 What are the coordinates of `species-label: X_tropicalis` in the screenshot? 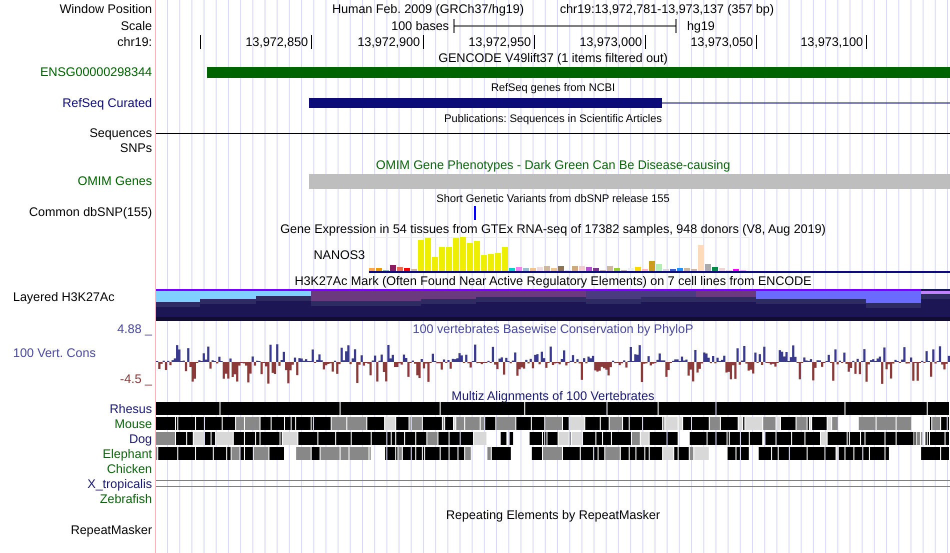 It's located at (119, 484).